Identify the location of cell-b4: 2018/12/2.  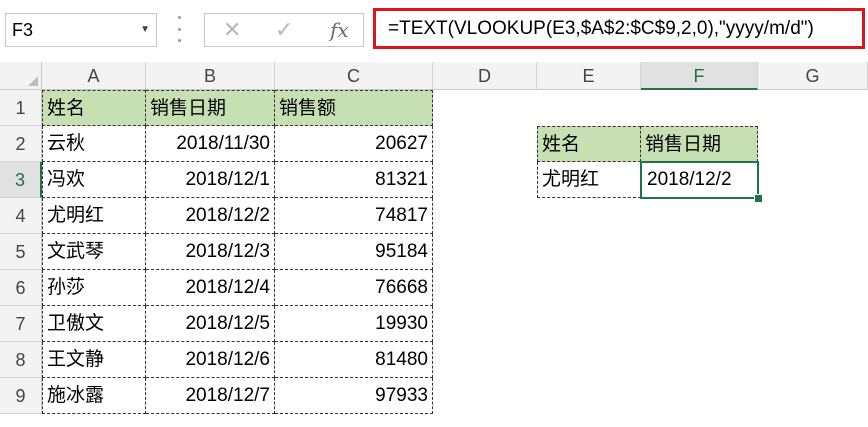
(210, 216).